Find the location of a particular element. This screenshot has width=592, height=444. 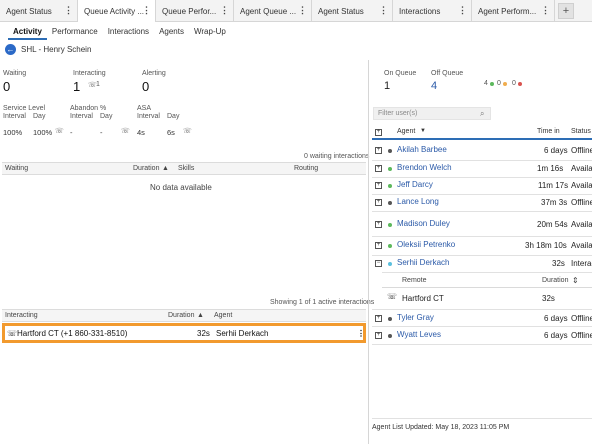

list-item: + Oleksii Petrenko 3h 18m 10s Available is located at coordinates (482, 245).